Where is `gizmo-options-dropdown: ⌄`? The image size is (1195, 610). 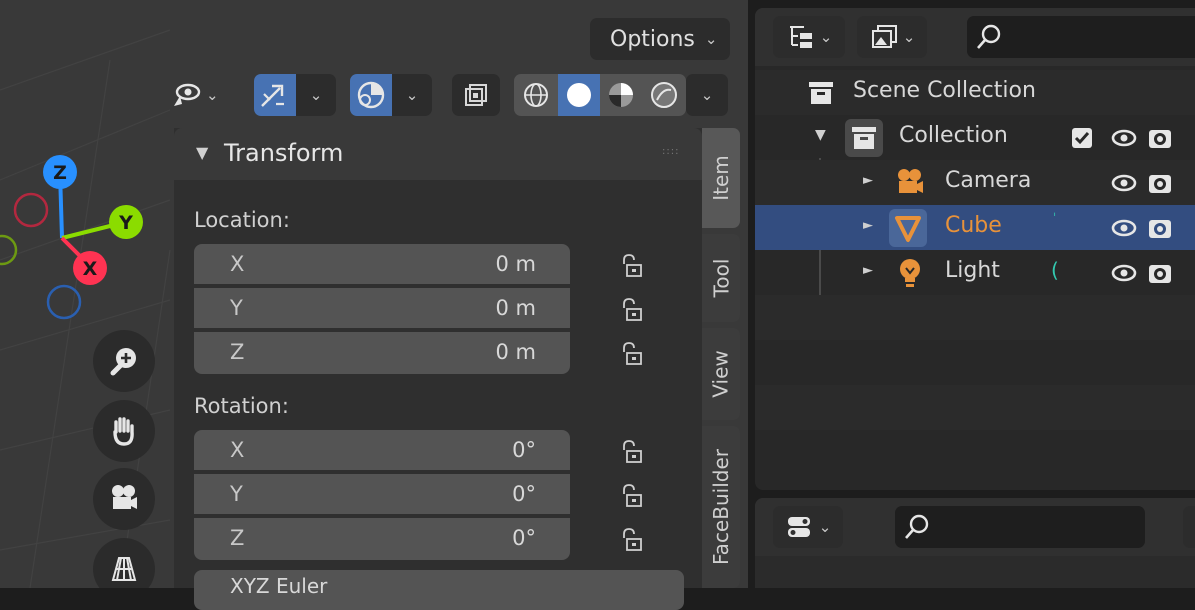 gizmo-options-dropdown: ⌄ is located at coordinates (316, 95).